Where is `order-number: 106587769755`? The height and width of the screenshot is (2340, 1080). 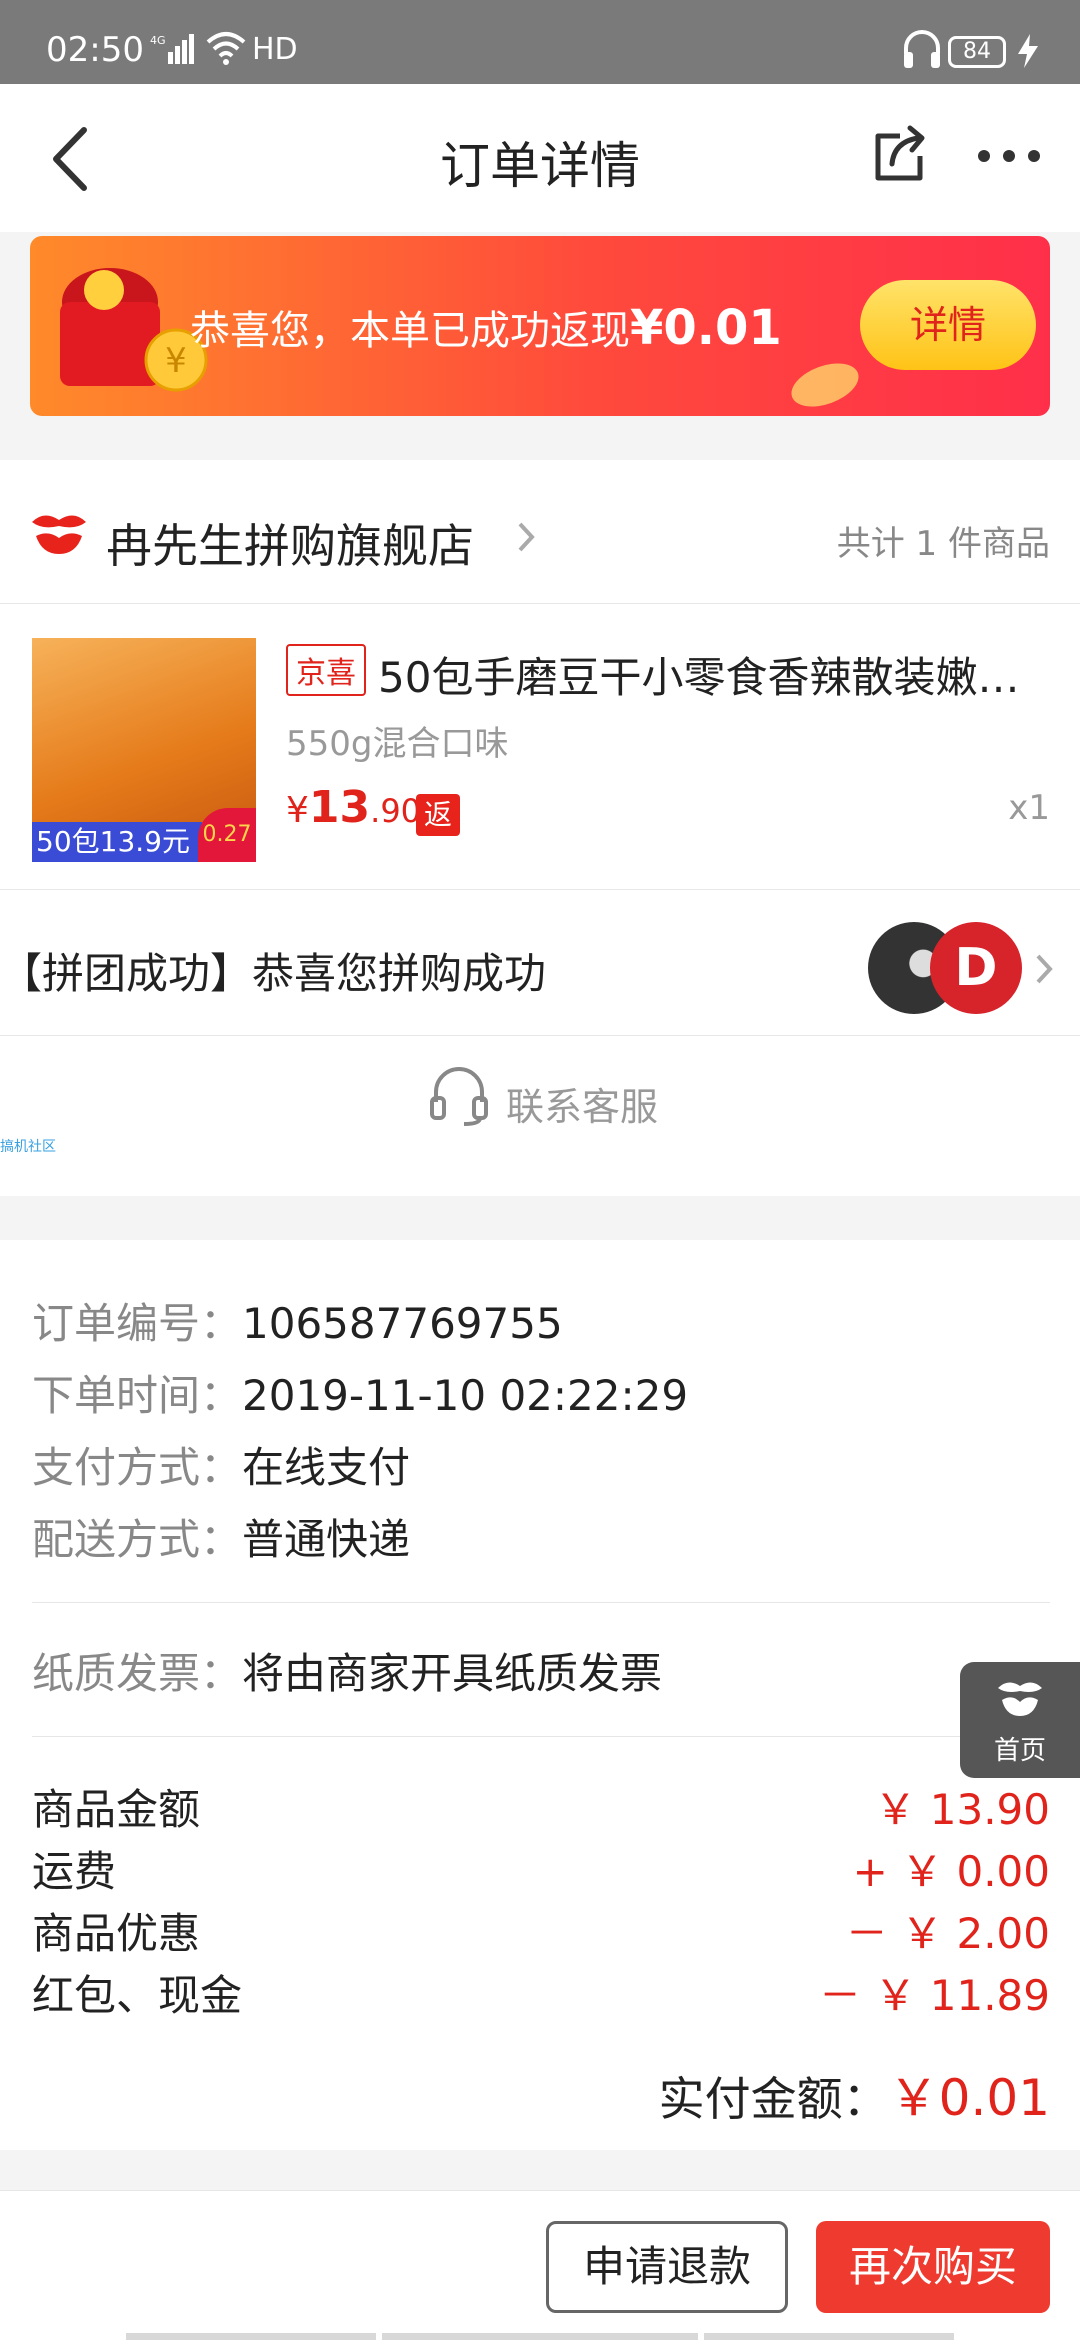 order-number: 106587769755 is located at coordinates (402, 1323).